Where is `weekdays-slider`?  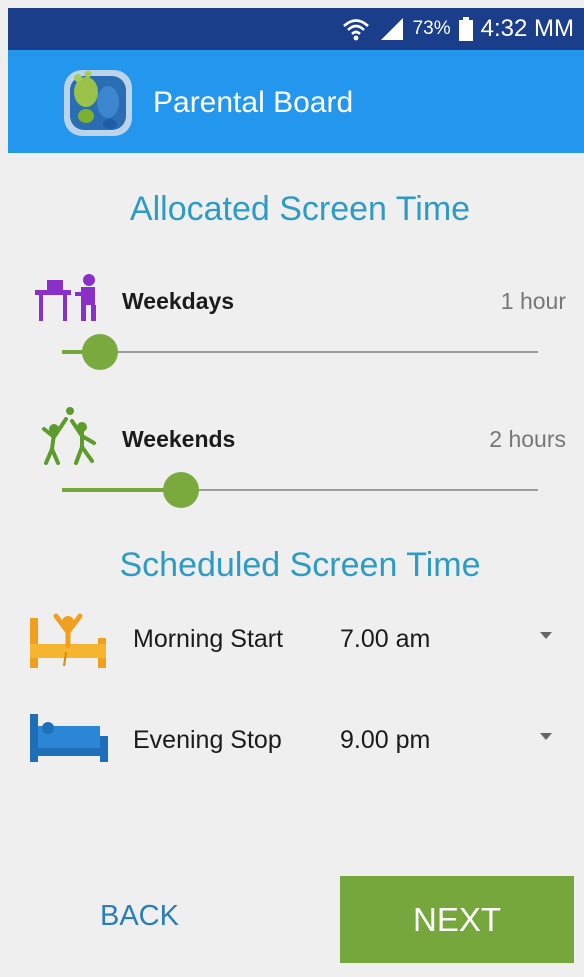
weekdays-slider is located at coordinates (300, 352).